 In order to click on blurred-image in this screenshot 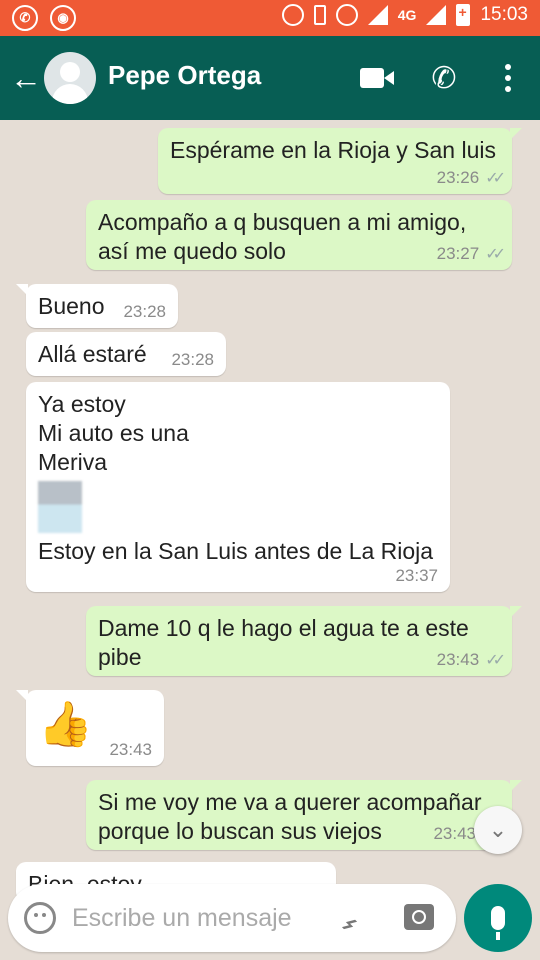, I will do `click(60, 507)`.